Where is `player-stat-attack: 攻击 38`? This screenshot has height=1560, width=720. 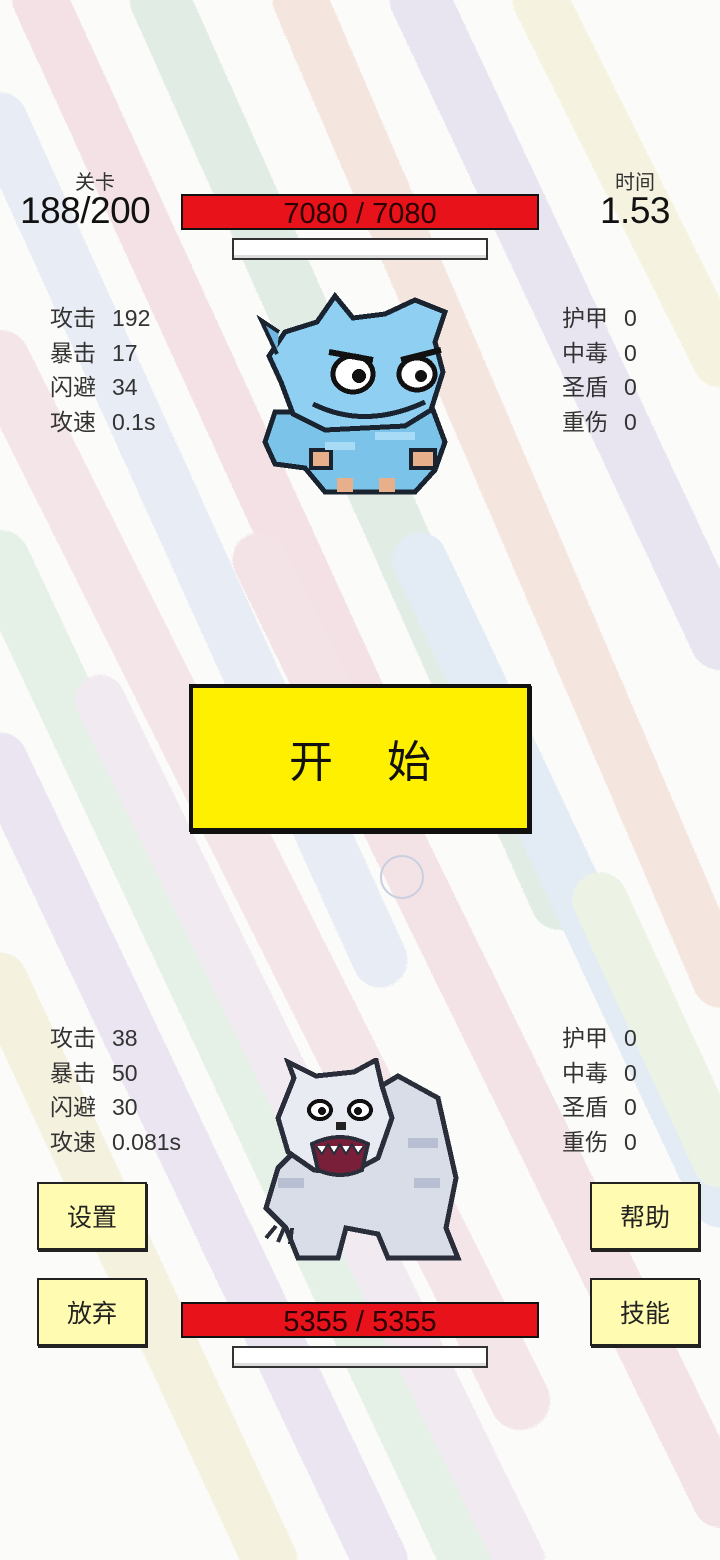
player-stat-attack: 攻击 38 is located at coordinates (94, 1038).